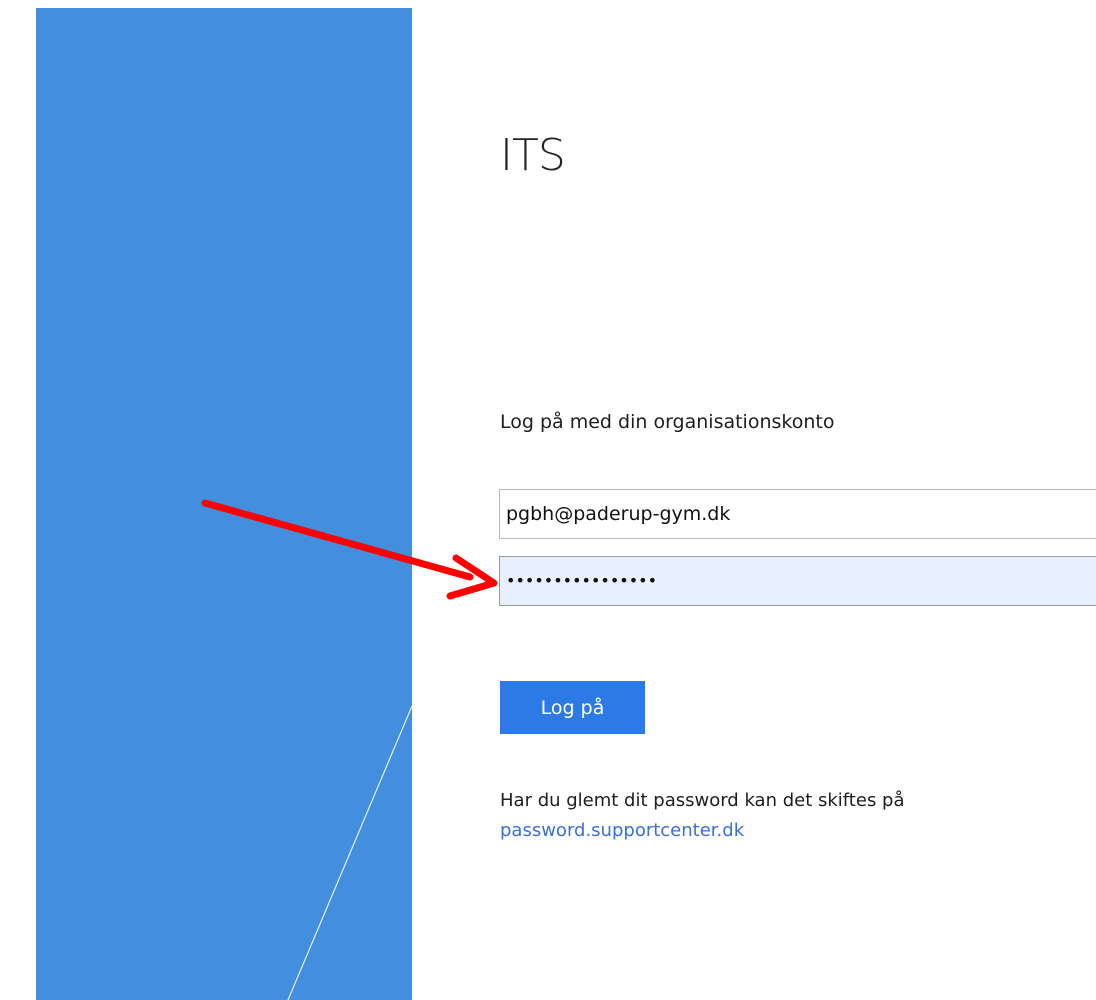 This screenshot has height=1000, width=1096. What do you see at coordinates (797, 514) in the screenshot?
I see `email-field` at bounding box center [797, 514].